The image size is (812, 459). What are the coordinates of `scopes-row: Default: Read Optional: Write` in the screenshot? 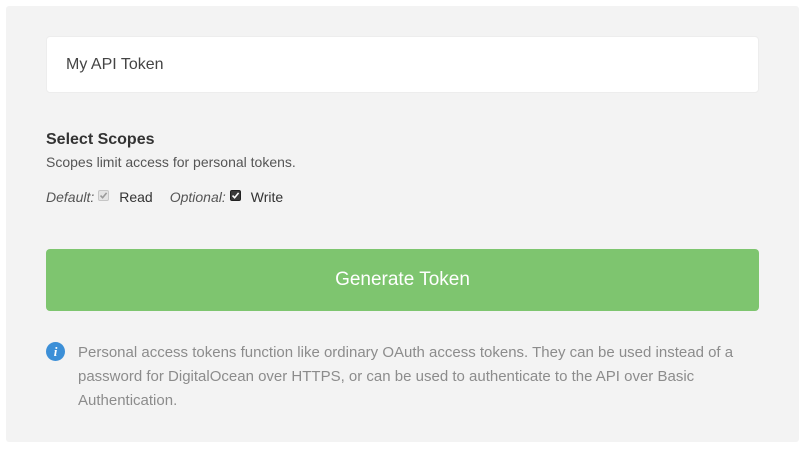 It's located at (164, 197).